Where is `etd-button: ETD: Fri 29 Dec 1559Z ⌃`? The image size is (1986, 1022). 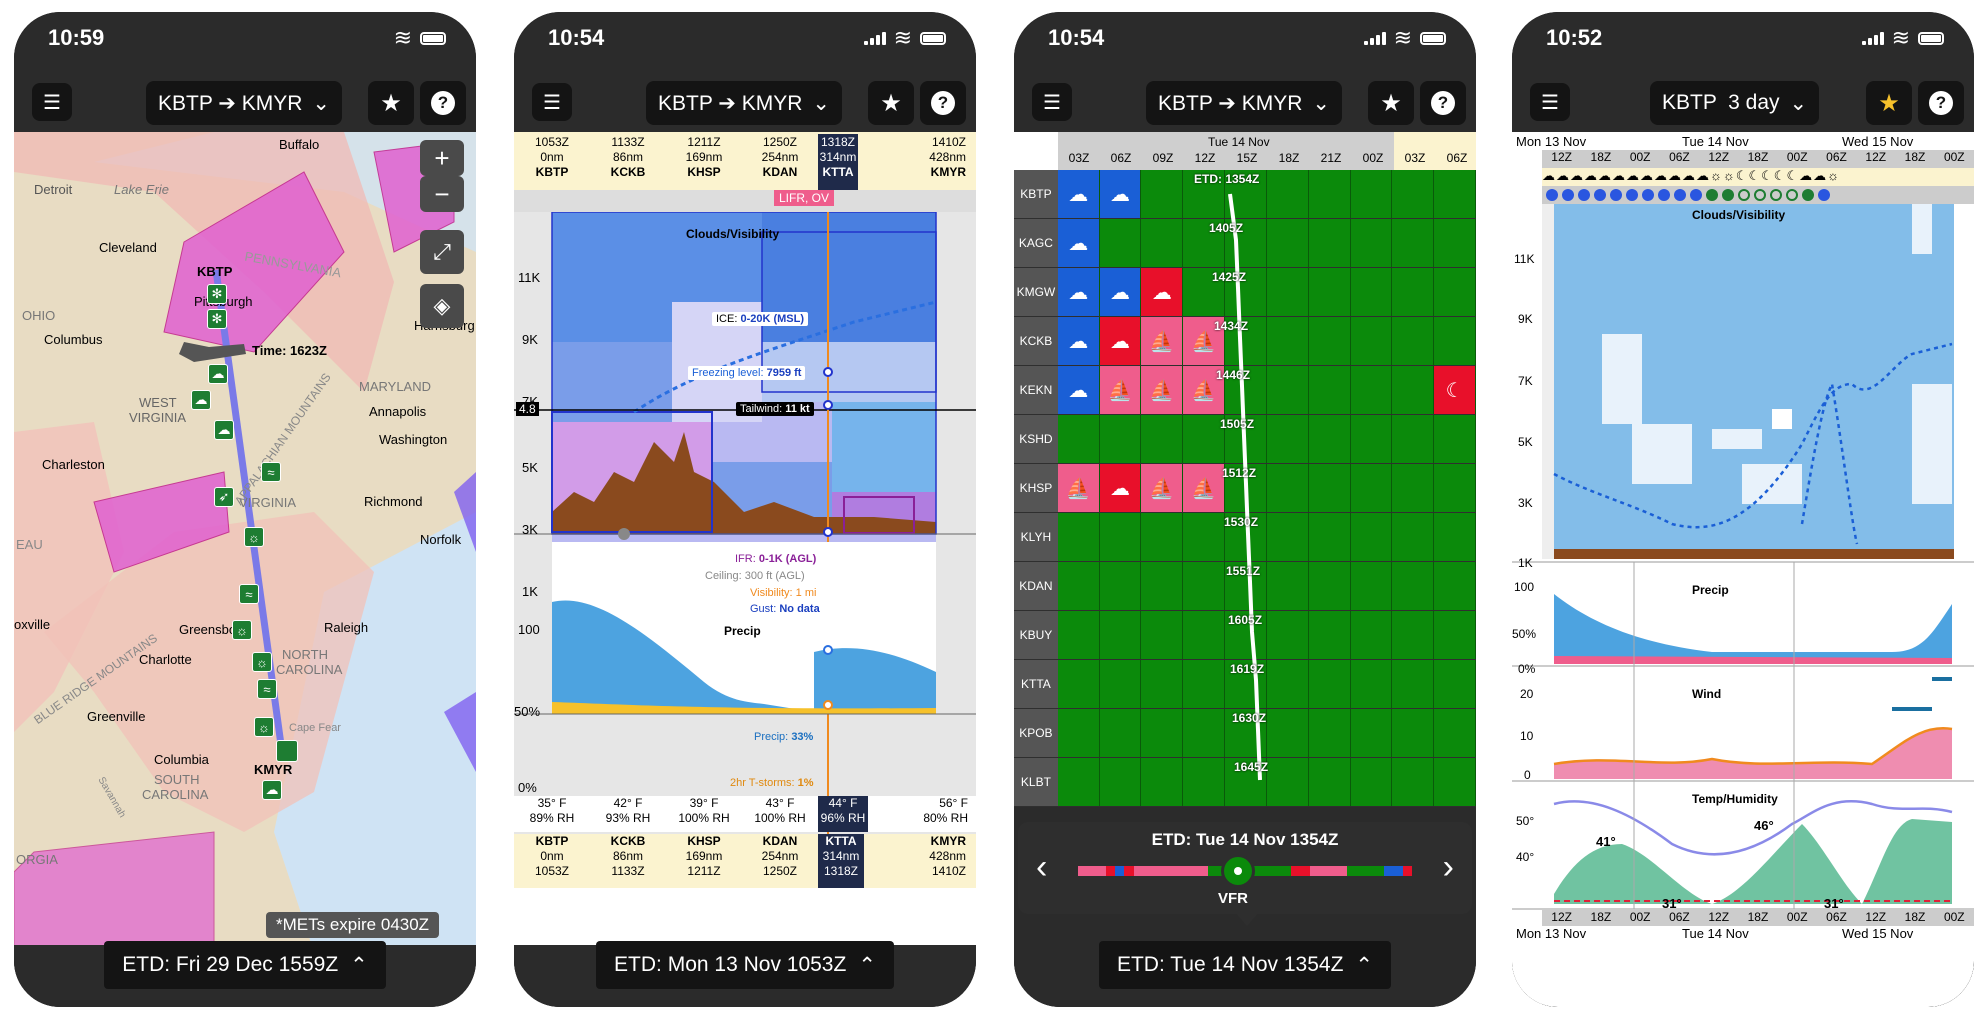 etd-button: ETD: Fri 29 Dec 1559Z ⌃ is located at coordinates (245, 965).